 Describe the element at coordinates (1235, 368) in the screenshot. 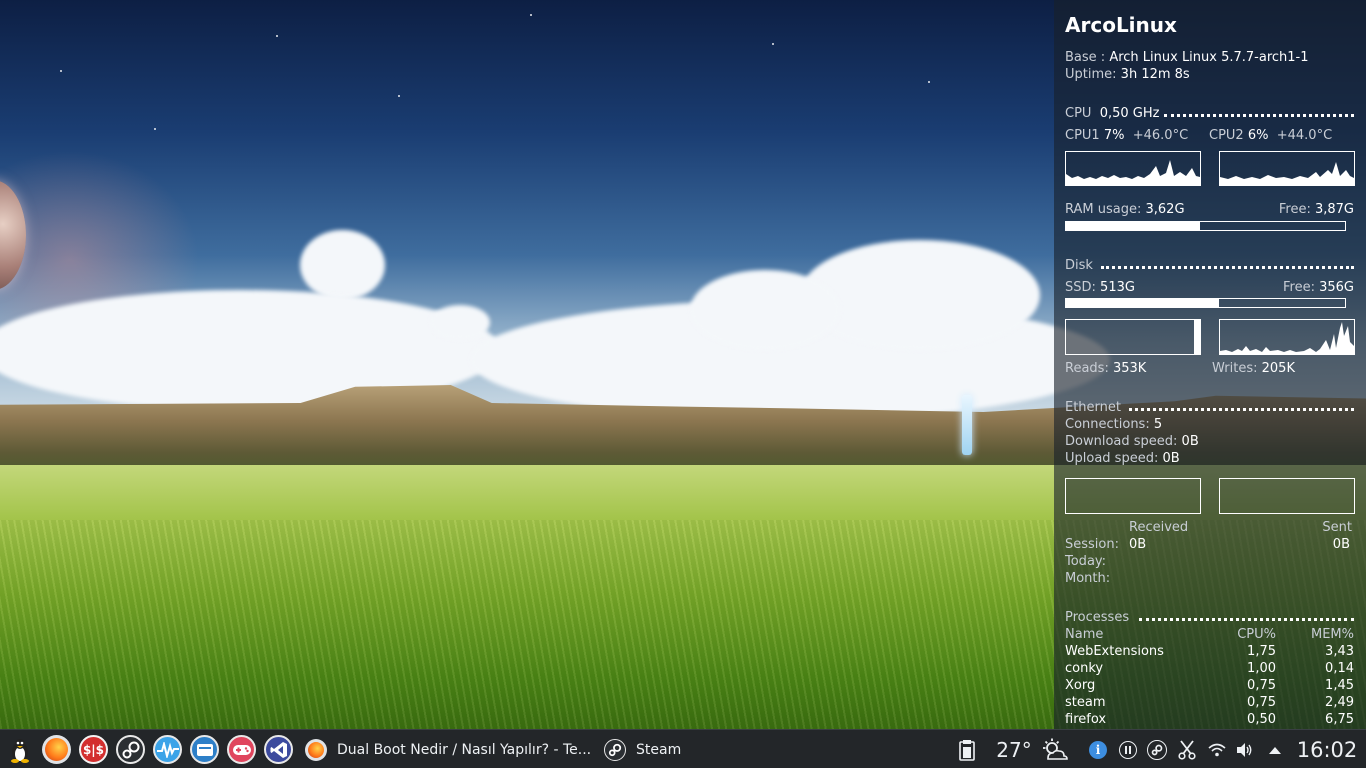

I see `writes-label: Writes:` at that location.